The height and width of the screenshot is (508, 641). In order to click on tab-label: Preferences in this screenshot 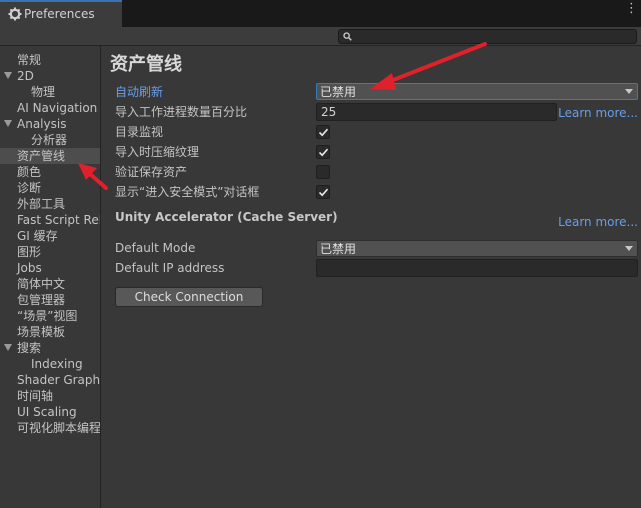, I will do `click(59, 14)`.